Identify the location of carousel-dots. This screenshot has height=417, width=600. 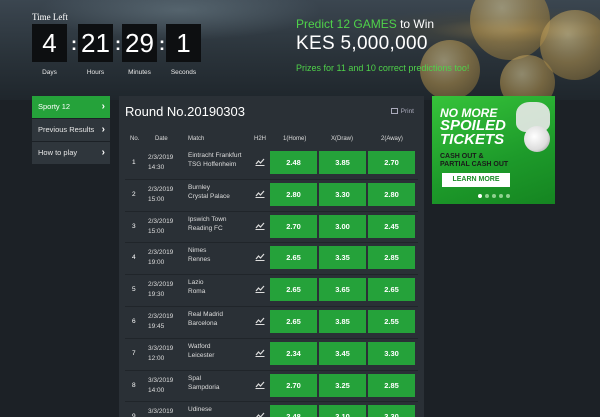
(493, 196).